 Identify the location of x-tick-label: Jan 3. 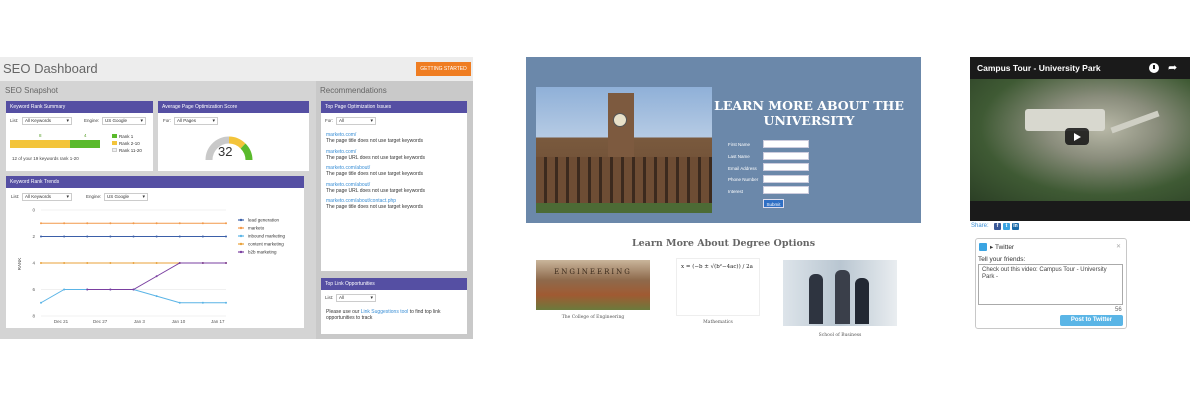
(140, 321).